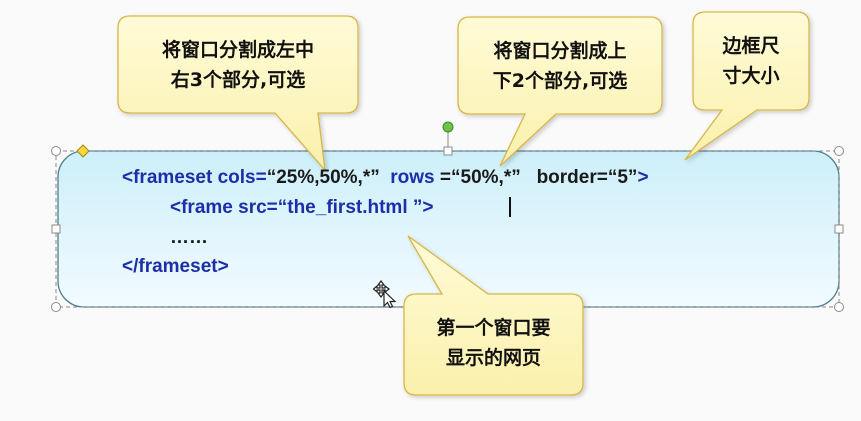 This screenshot has height=421, width=861. What do you see at coordinates (238, 65) in the screenshot?
I see `callout-cols-text: 将窗口分割成左中 右3个部分,可选` at bounding box center [238, 65].